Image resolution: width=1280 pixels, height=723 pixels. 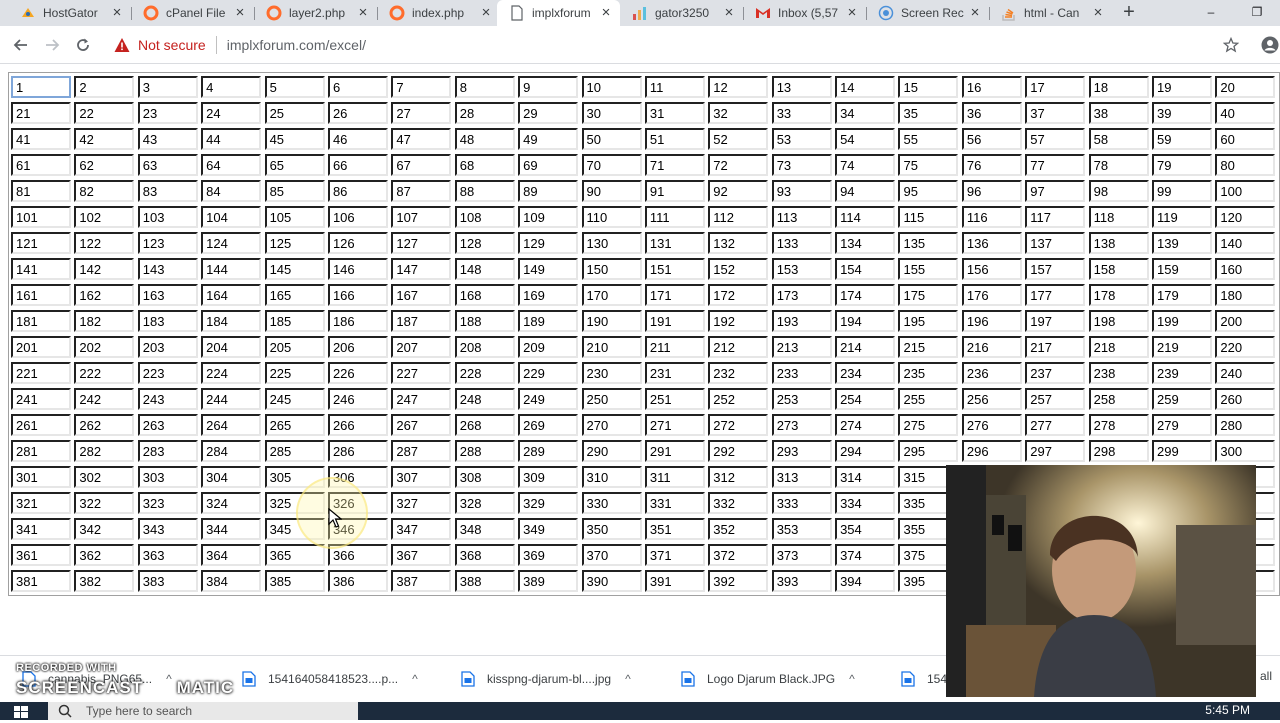 I want to click on cell-input: 383, so click(x=167, y=581).